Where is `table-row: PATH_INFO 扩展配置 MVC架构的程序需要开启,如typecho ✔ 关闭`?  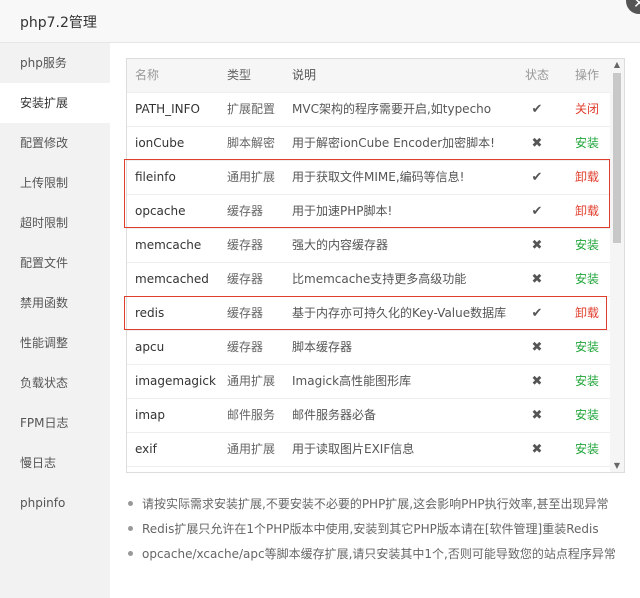 table-row: PATH_INFO 扩展配置 MVC架构的程序需要开启,如typecho ✔ 关闭 is located at coordinates (369, 110).